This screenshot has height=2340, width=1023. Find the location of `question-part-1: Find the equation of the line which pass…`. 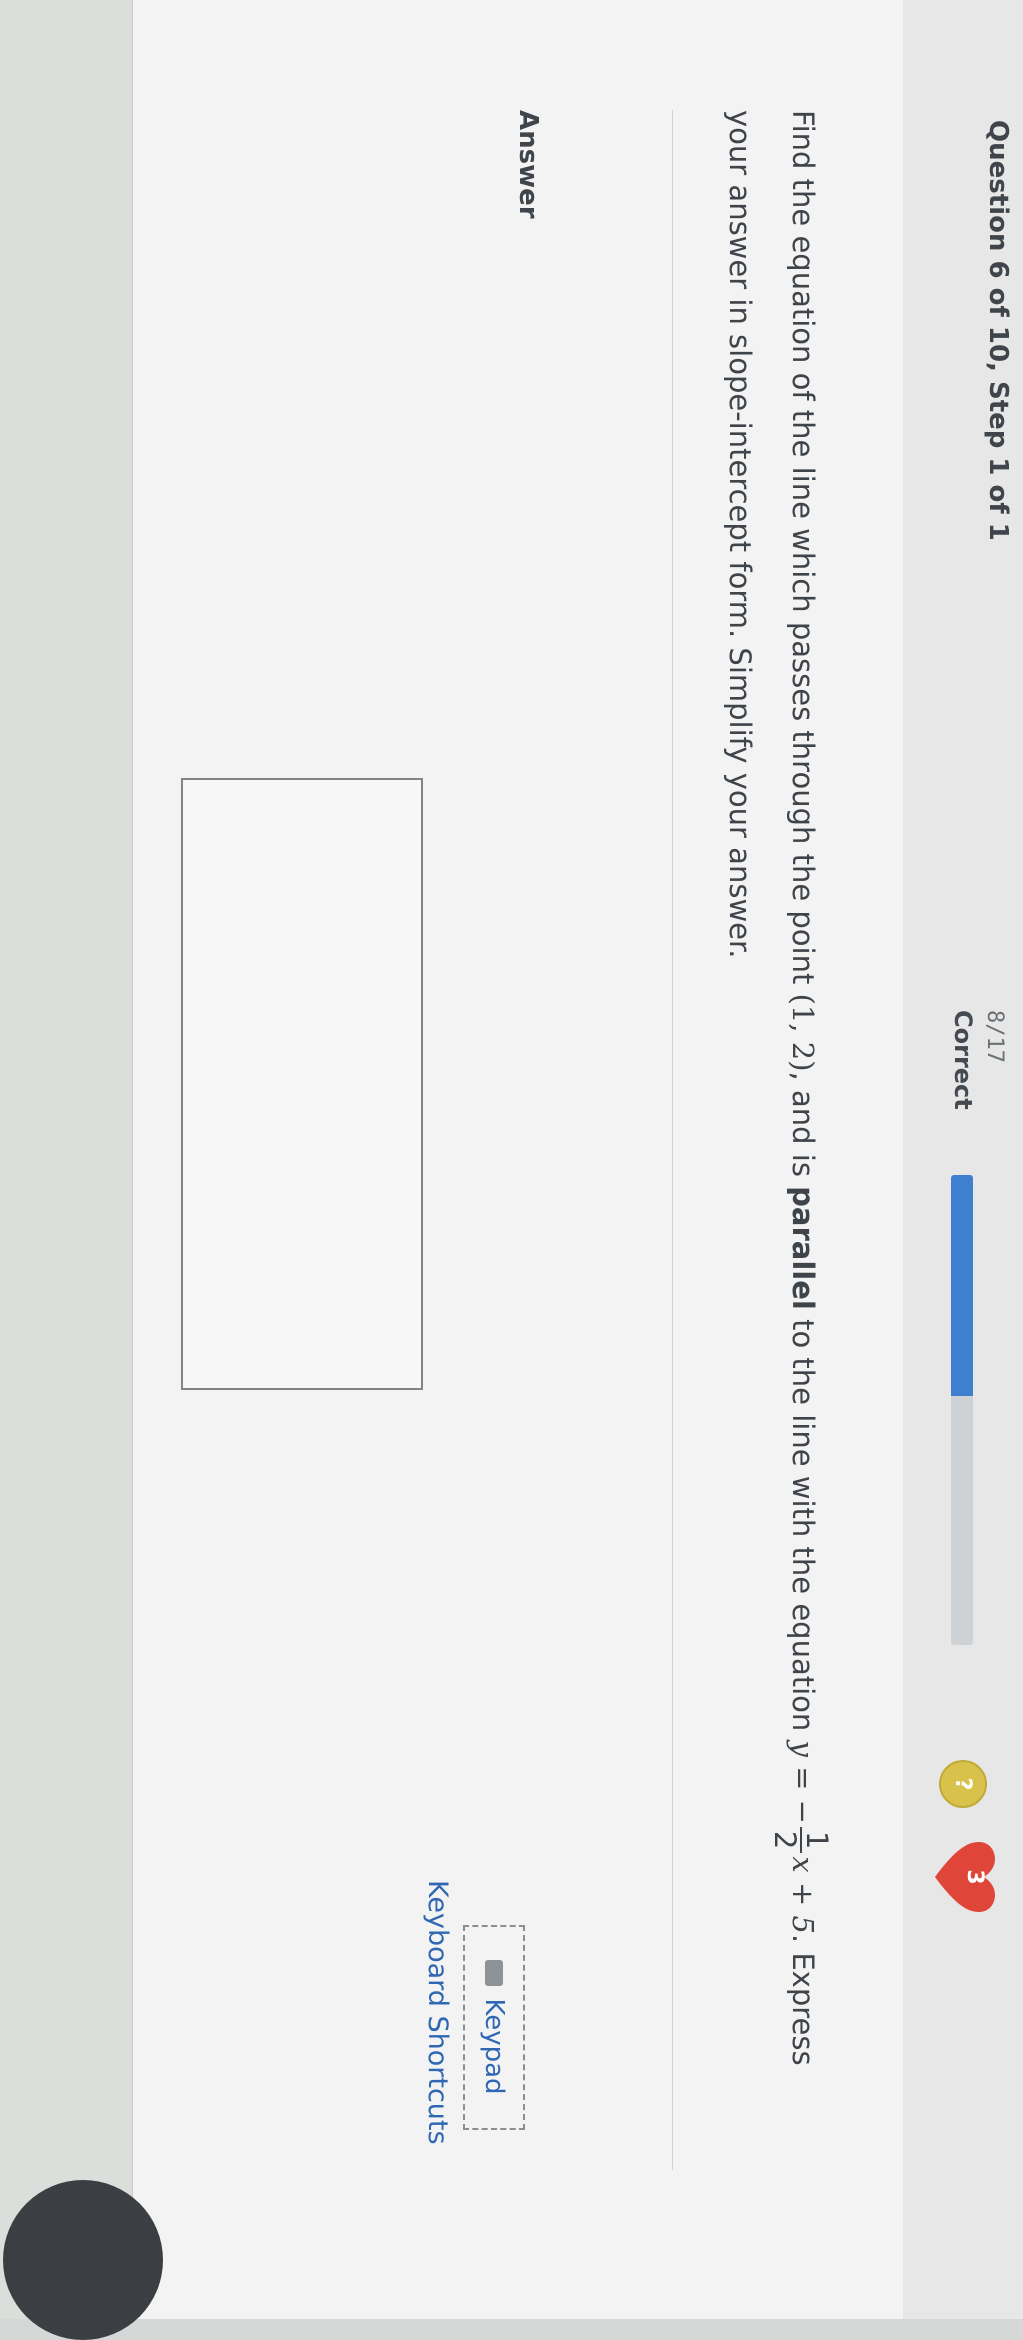

question-part-1: Find the equation of the line which pass… is located at coordinates (803, 552).